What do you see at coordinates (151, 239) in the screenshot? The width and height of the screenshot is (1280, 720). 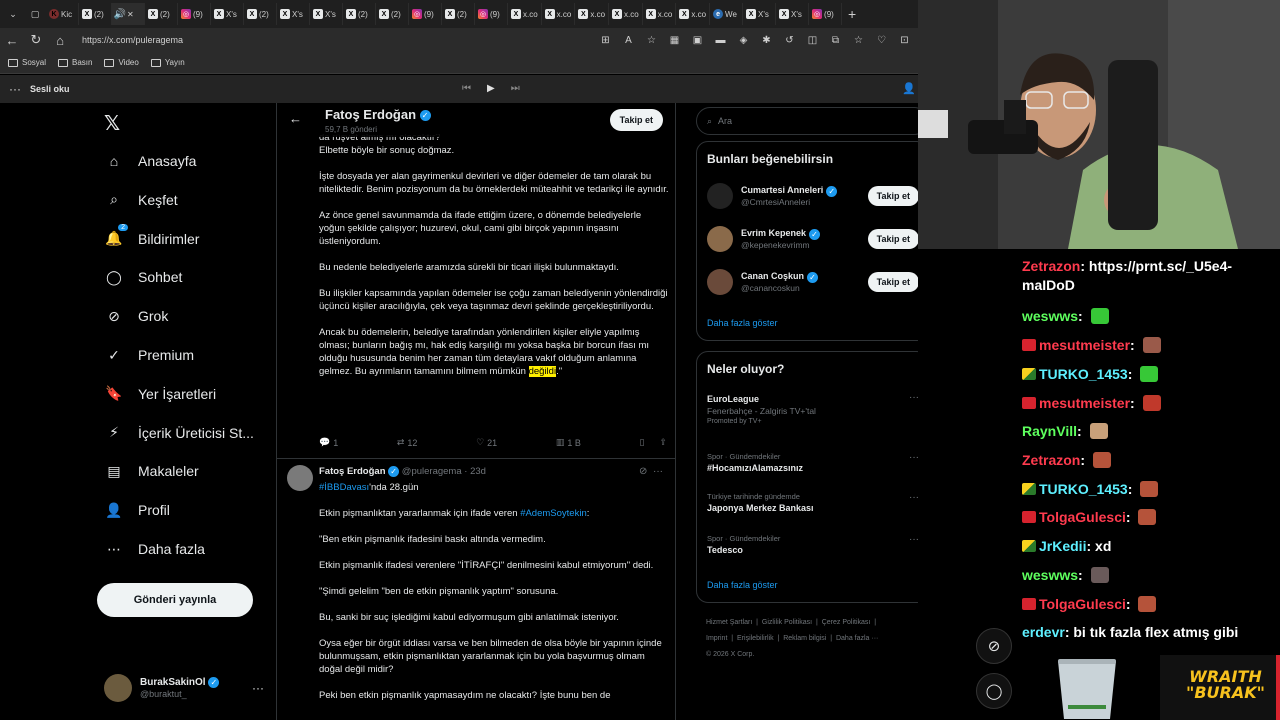 I see `nav-item-notifications: 🔔 2 Bildirimler` at bounding box center [151, 239].